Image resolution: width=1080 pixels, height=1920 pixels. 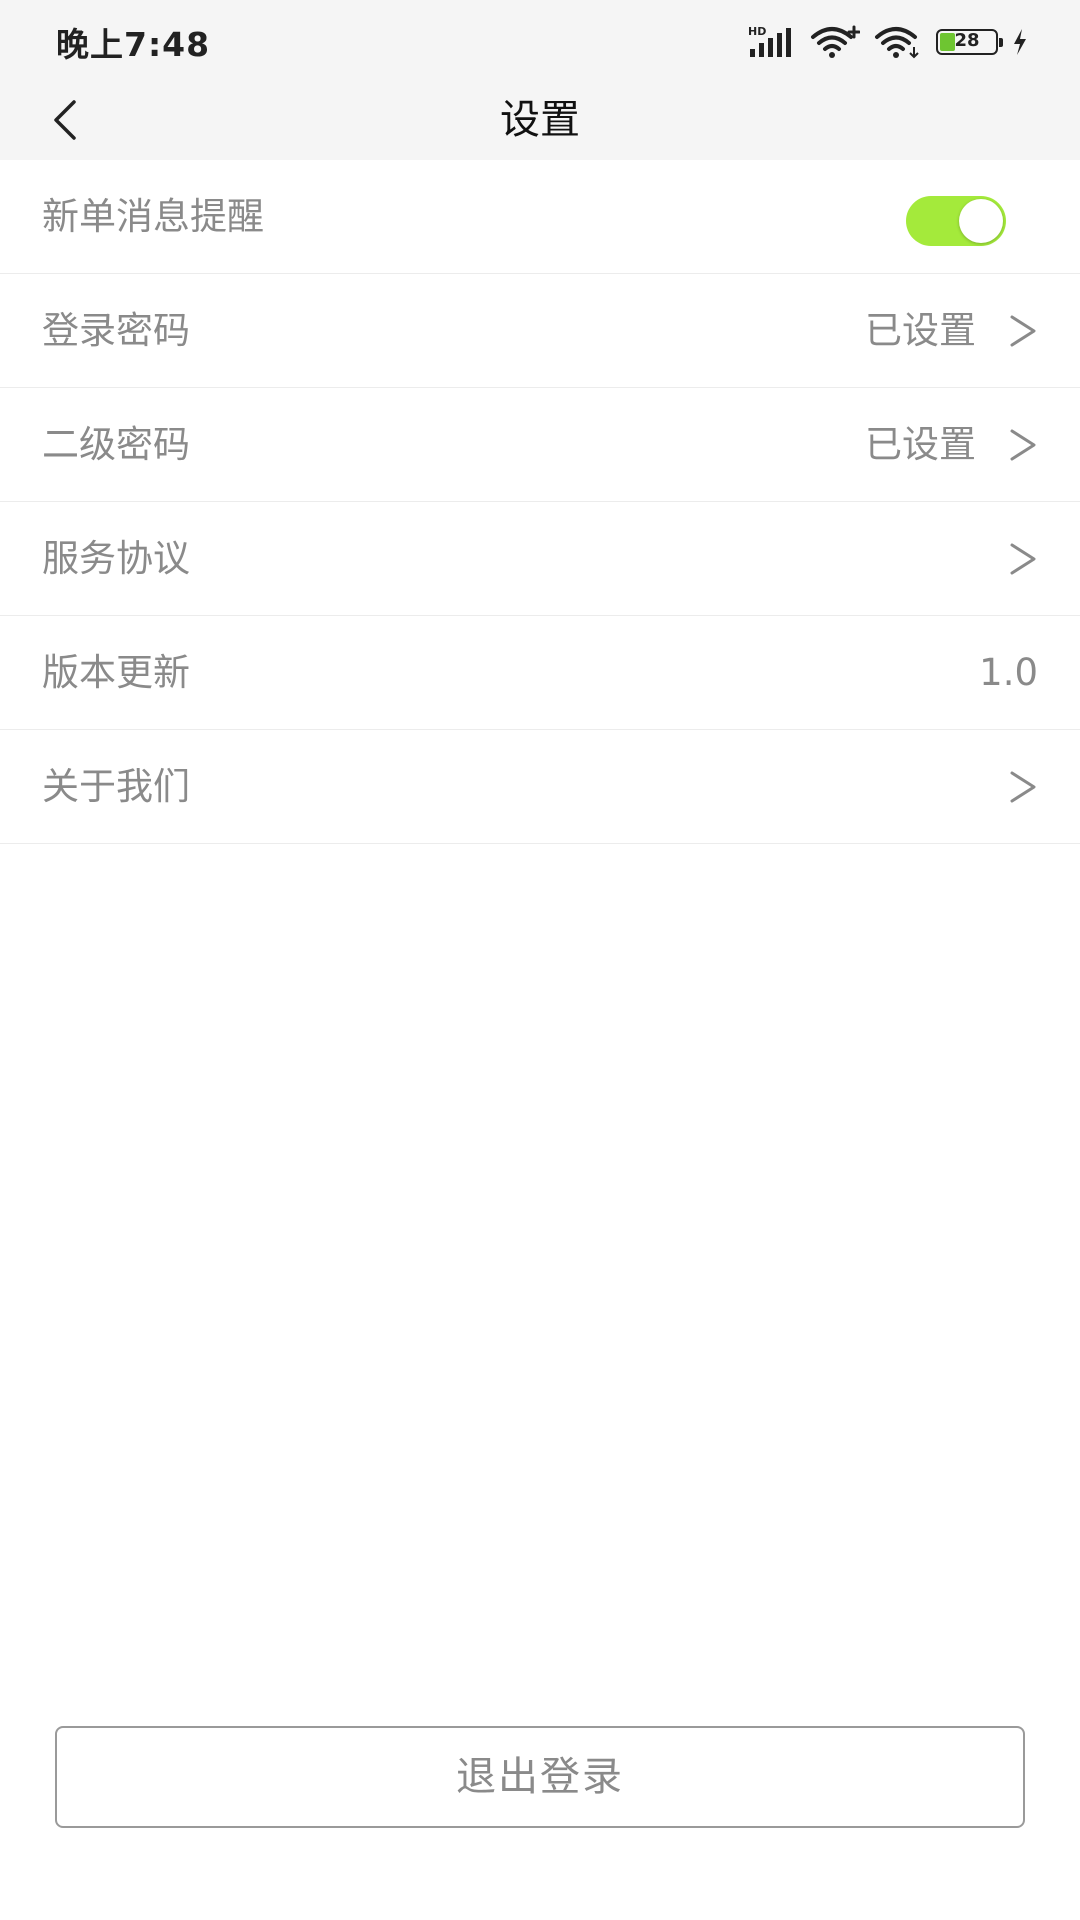 I want to click on page-title: 设置, so click(x=540, y=120).